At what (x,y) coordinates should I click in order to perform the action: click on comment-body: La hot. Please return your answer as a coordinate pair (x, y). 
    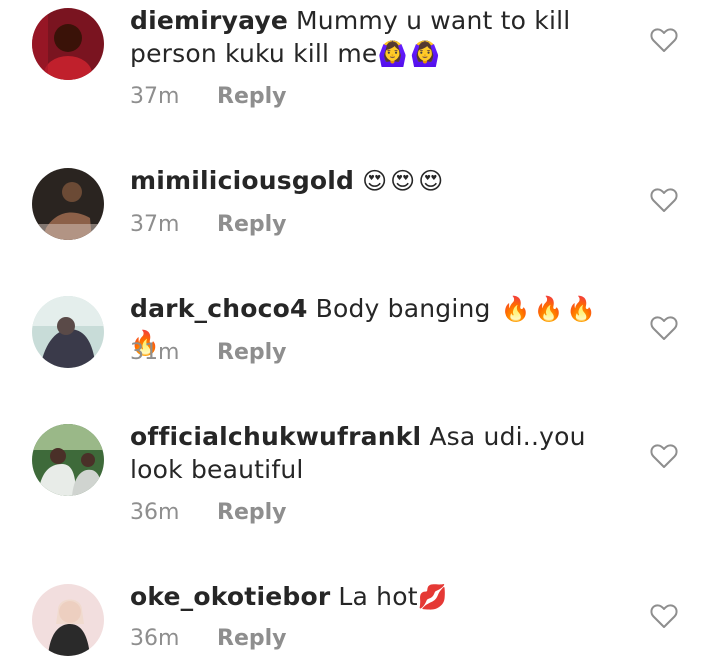
    Looking at the image, I should click on (378, 596).